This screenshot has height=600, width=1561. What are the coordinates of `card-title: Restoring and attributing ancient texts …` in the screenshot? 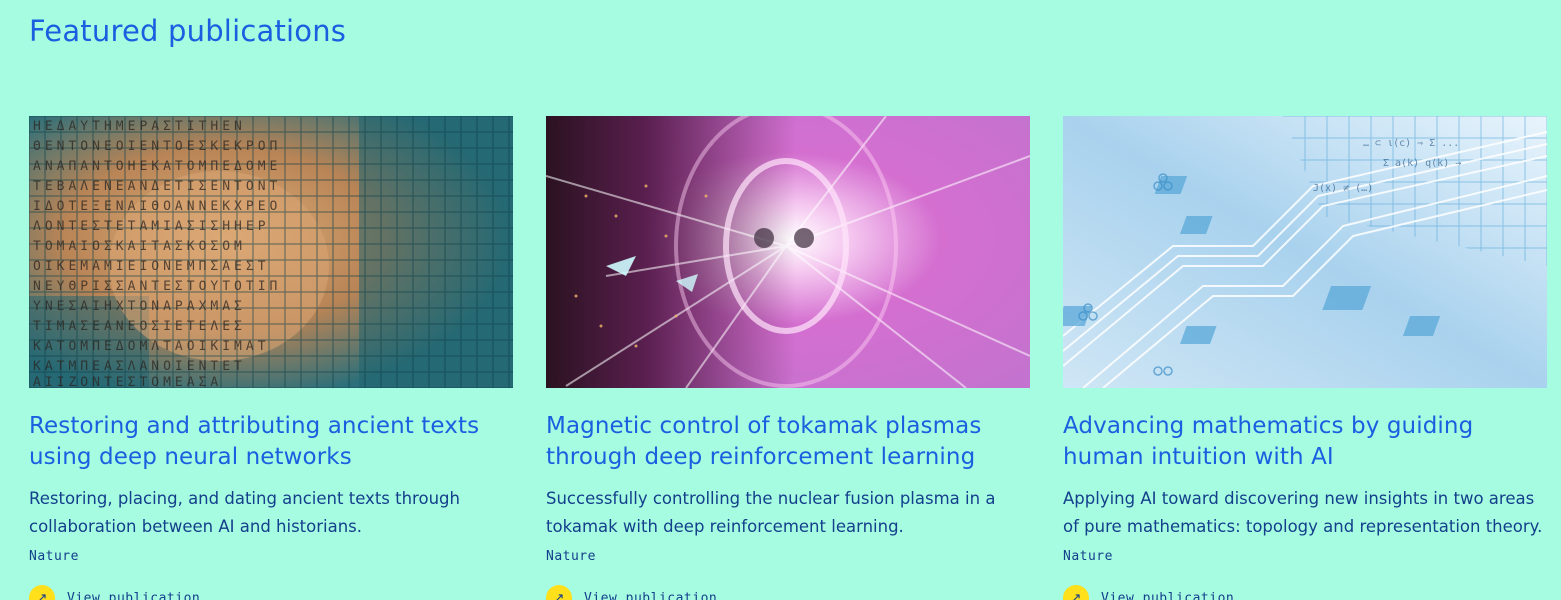 It's located at (271, 442).